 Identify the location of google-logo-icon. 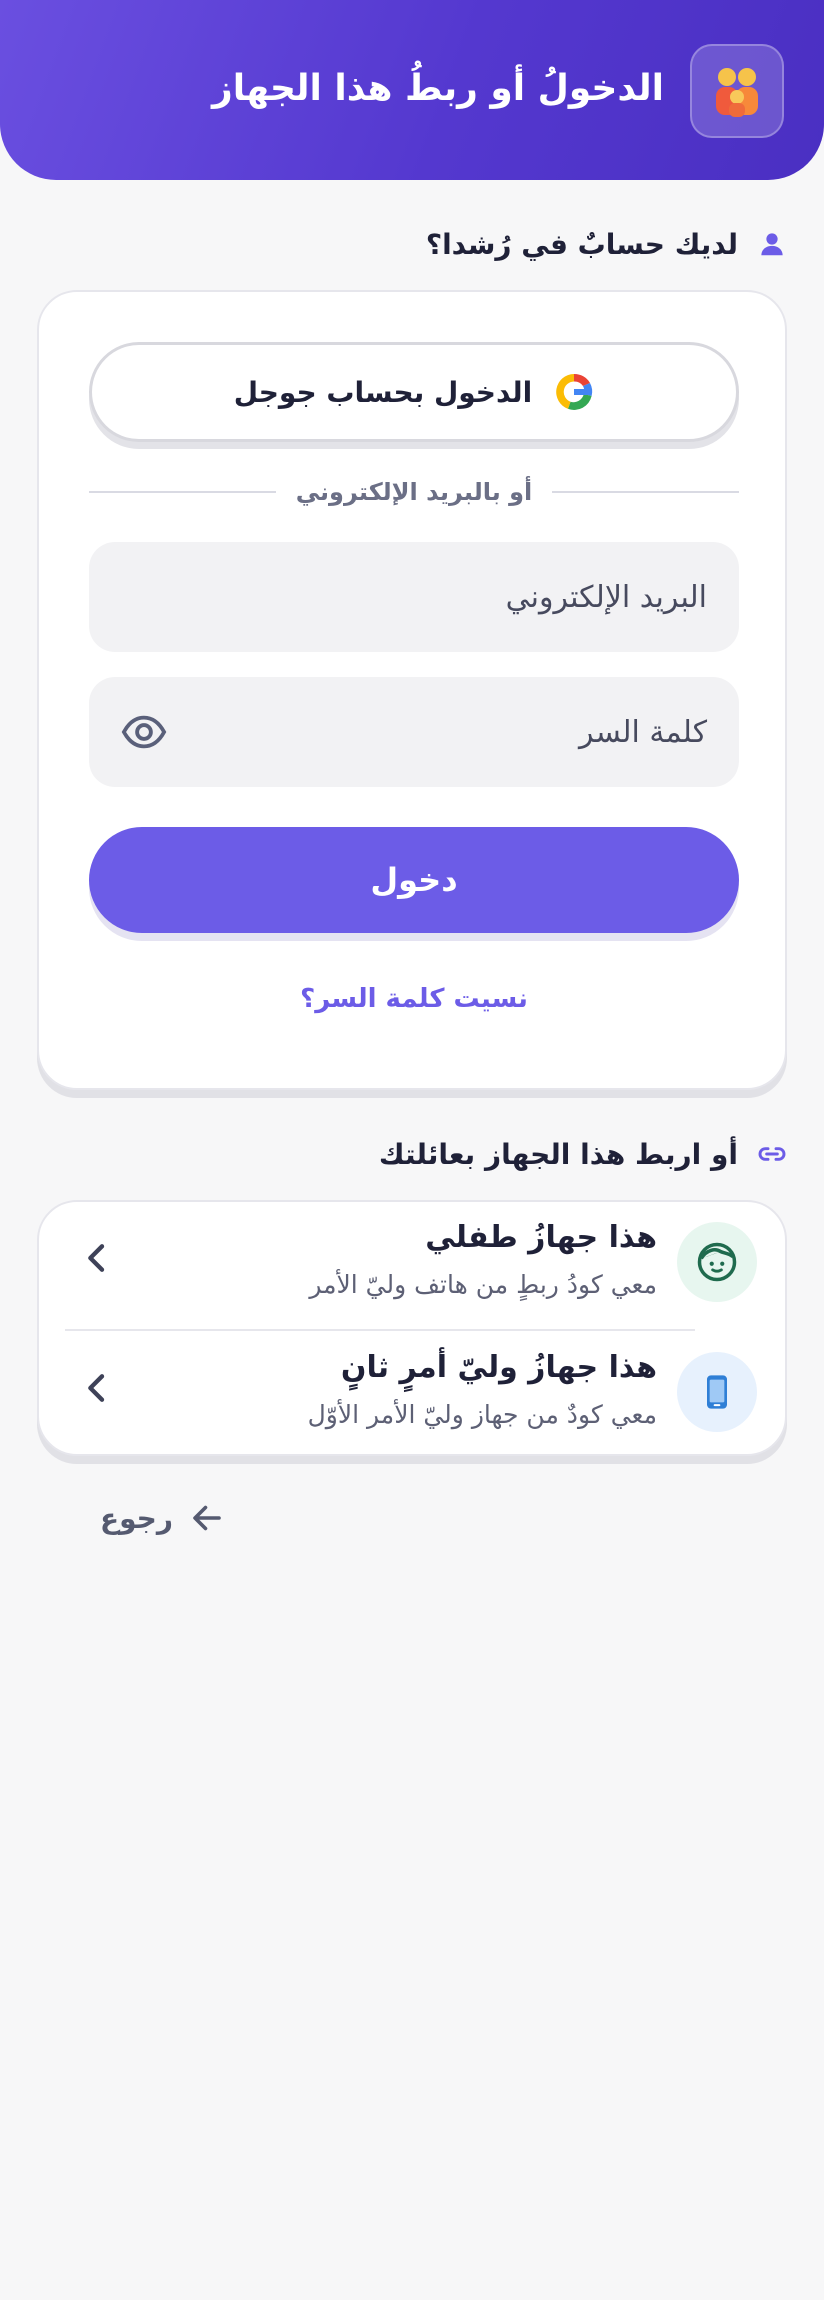
(574, 392).